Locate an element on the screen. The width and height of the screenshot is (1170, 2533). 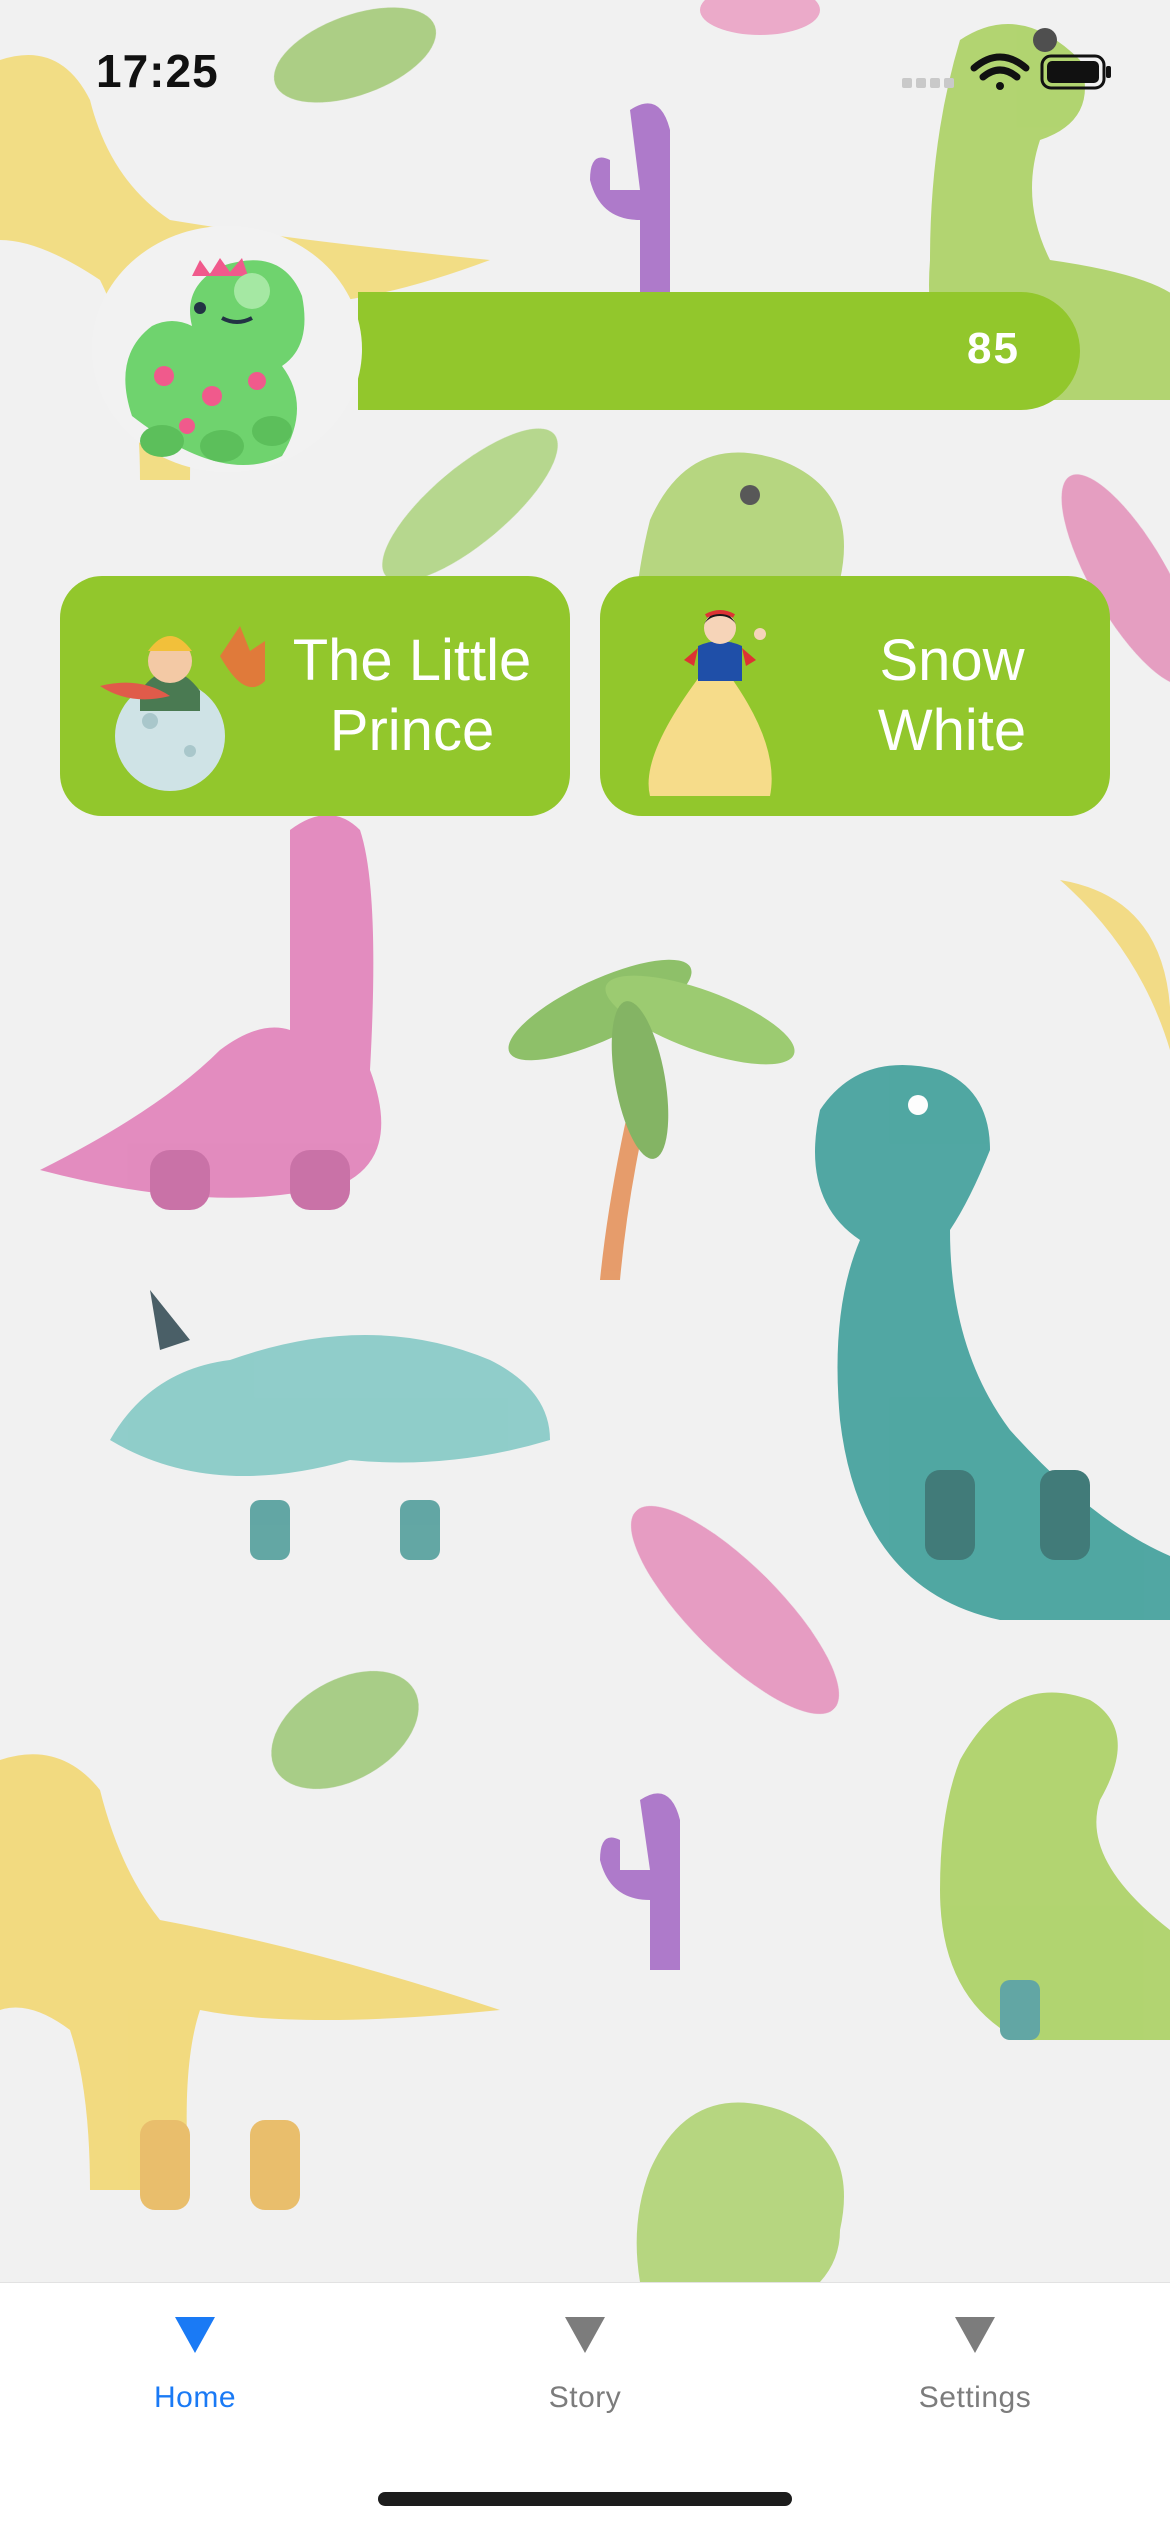
little-prince-illustration is located at coordinates (182, 708).